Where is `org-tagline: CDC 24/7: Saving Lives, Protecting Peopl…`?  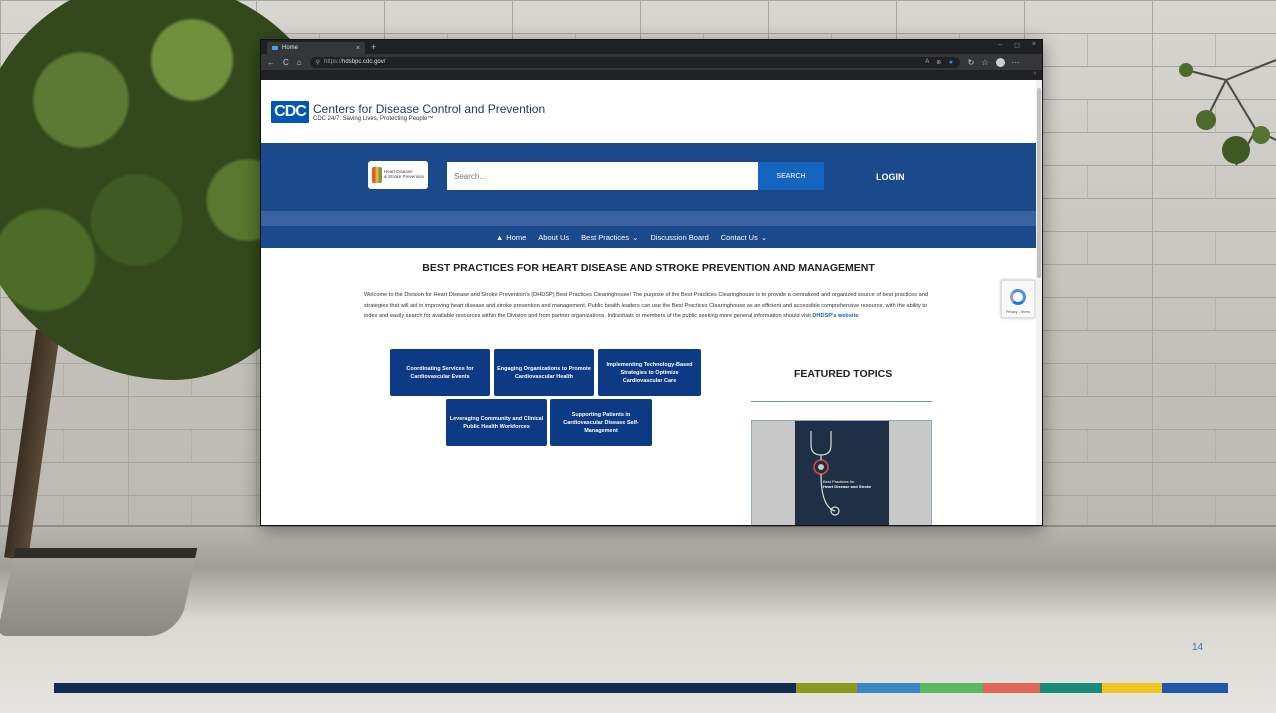 org-tagline: CDC 24/7: Saving Lives, Protecting Peopl… is located at coordinates (373, 118).